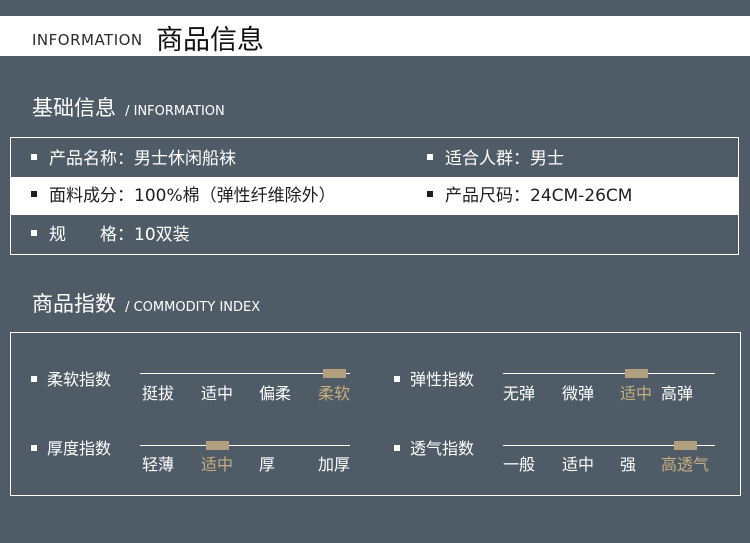 The width and height of the screenshot is (750, 543). Describe the element at coordinates (685, 464) in the screenshot. I see `index-option-selected: 高透气` at that location.